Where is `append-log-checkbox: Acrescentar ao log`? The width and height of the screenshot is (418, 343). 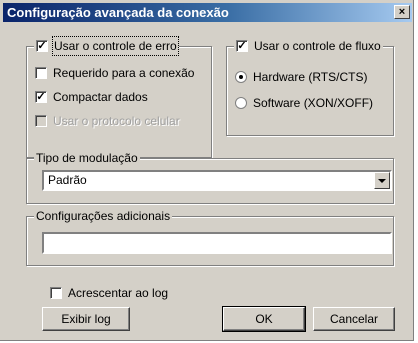 append-log-checkbox: Acrescentar ao log is located at coordinates (109, 293).